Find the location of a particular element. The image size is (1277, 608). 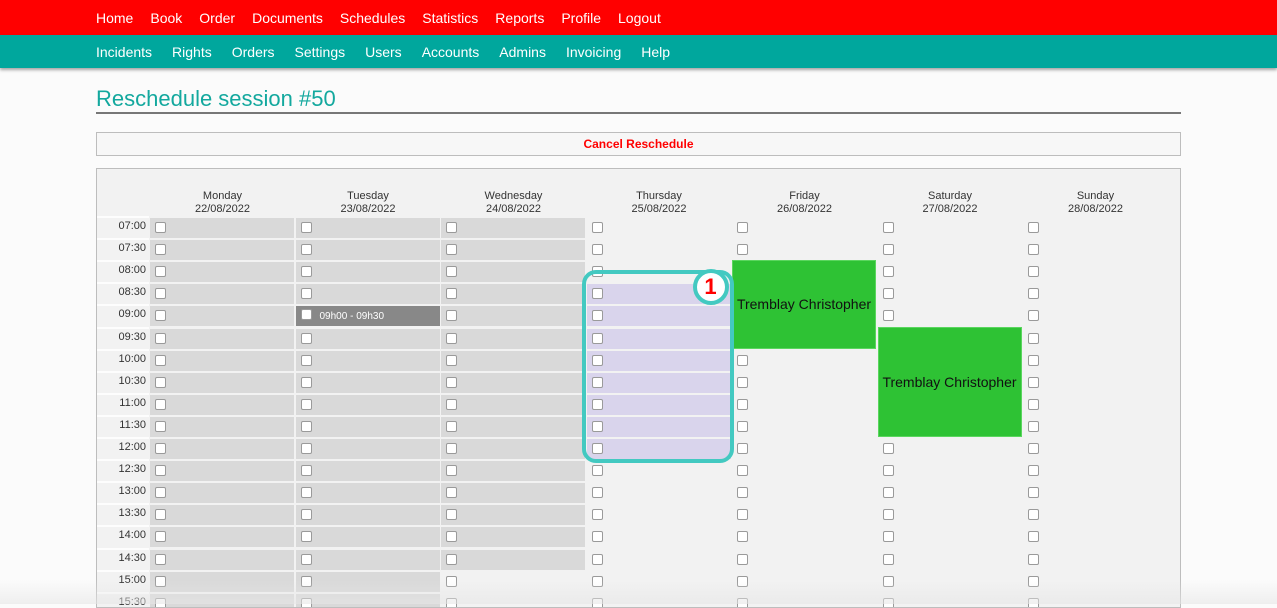

cancel-reschedule-button: Cancel Reschedule is located at coordinates (638, 144).